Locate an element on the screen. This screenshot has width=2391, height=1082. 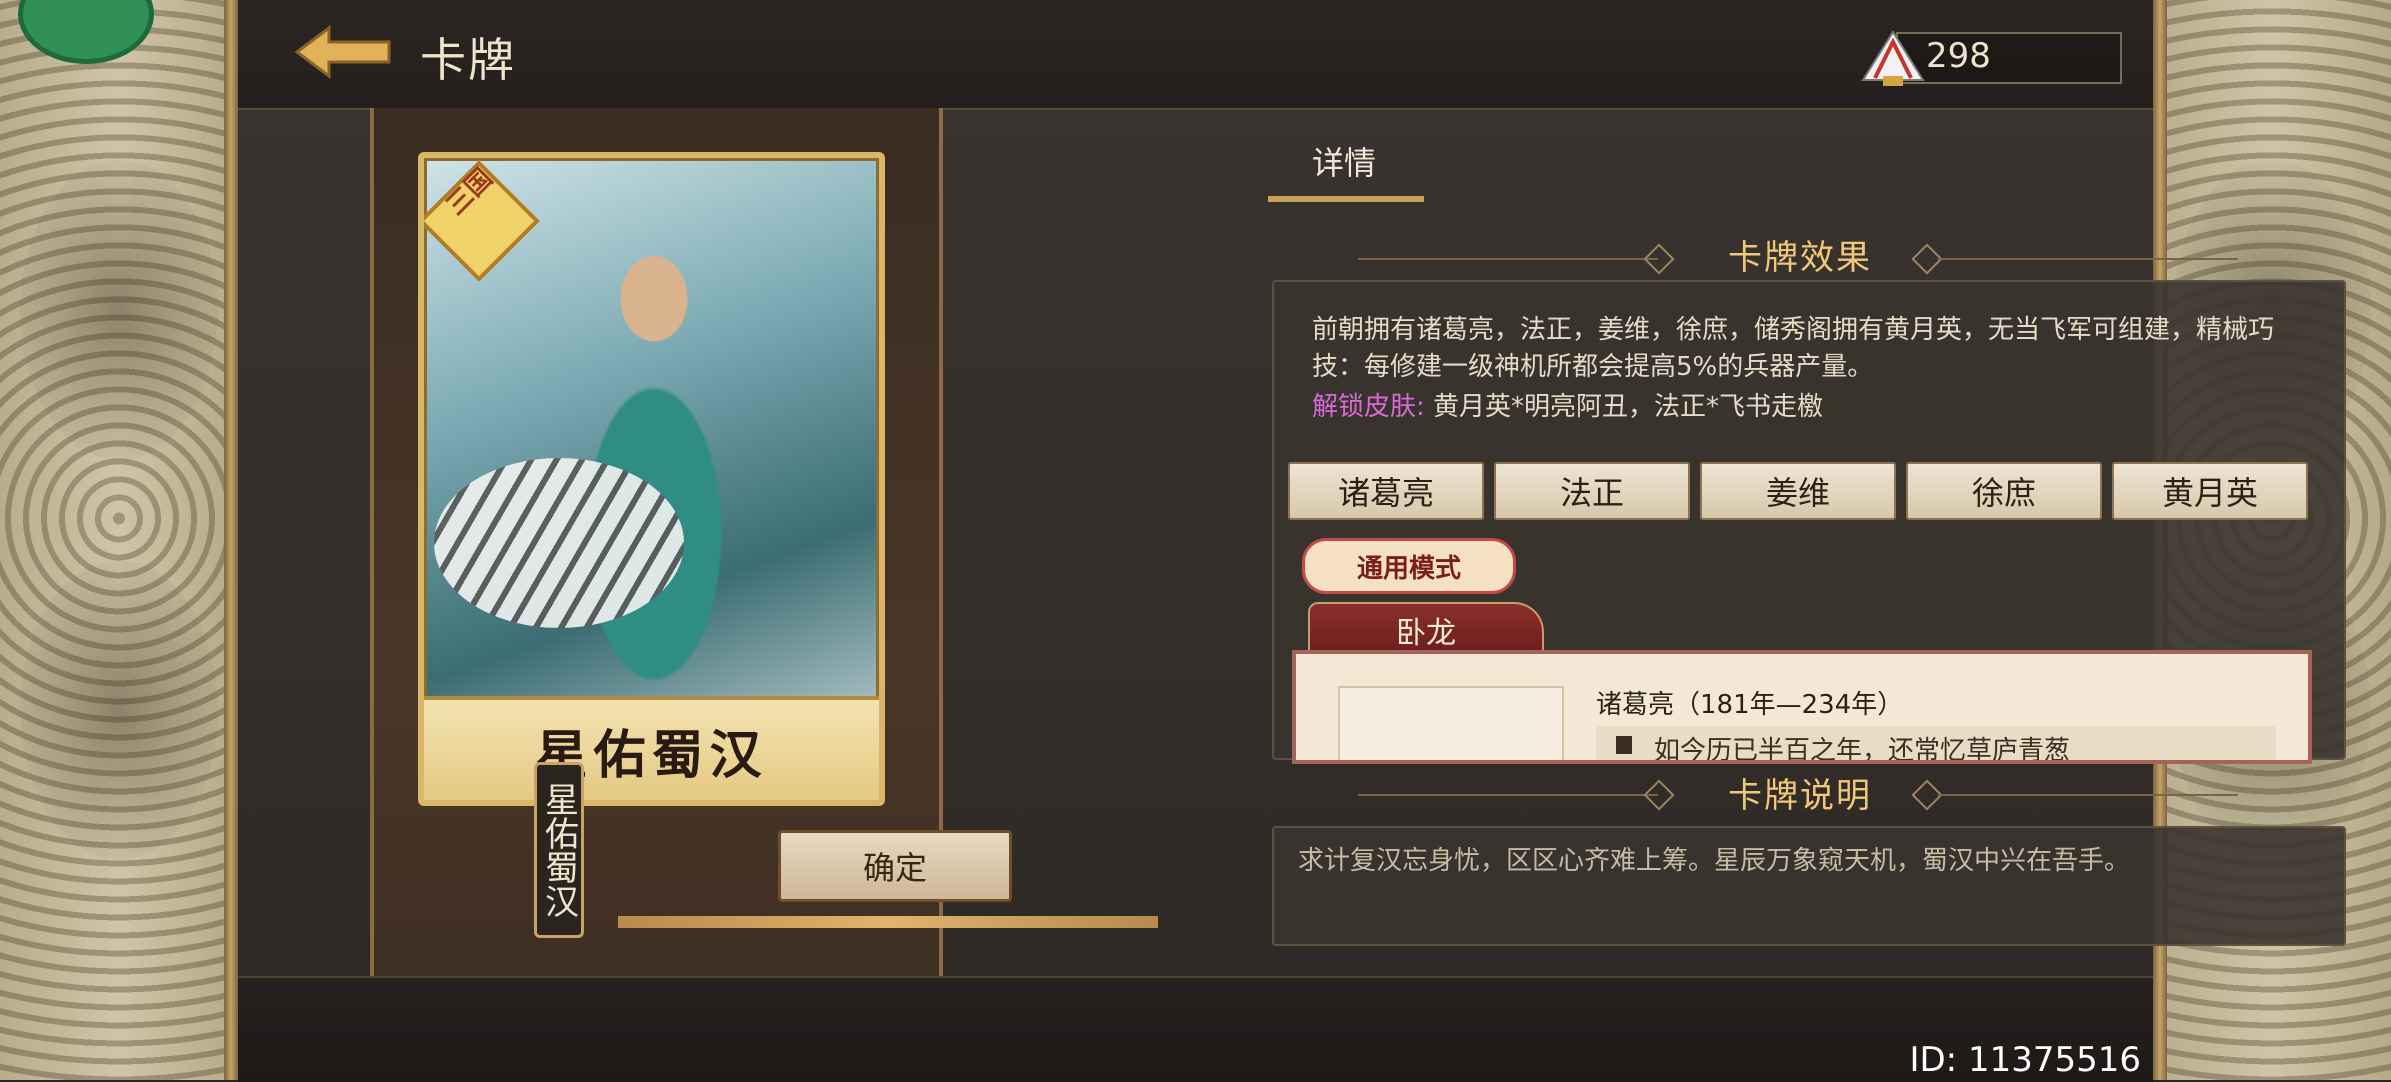
tab-wolong: 卧龙 is located at coordinates (1426, 629).